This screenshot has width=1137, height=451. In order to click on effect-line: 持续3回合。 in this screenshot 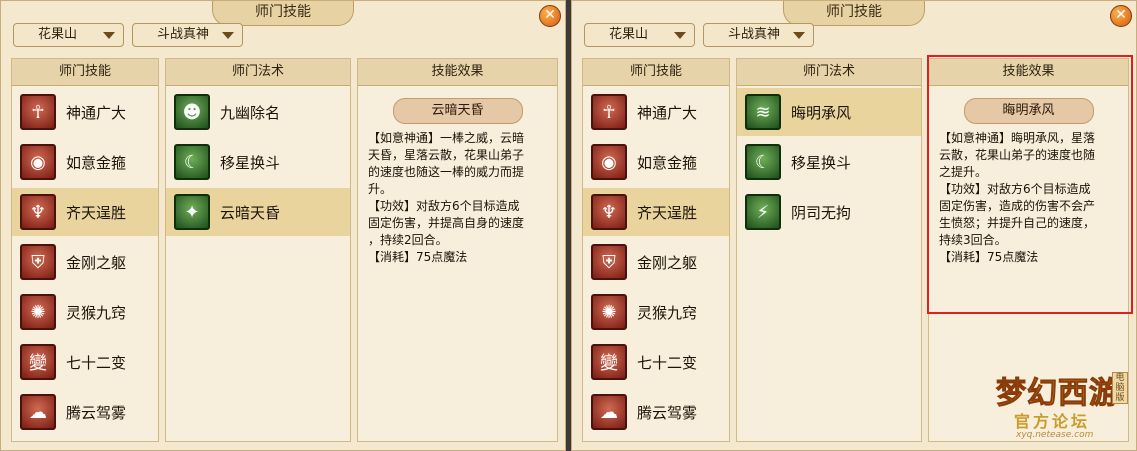, I will do `click(973, 240)`.